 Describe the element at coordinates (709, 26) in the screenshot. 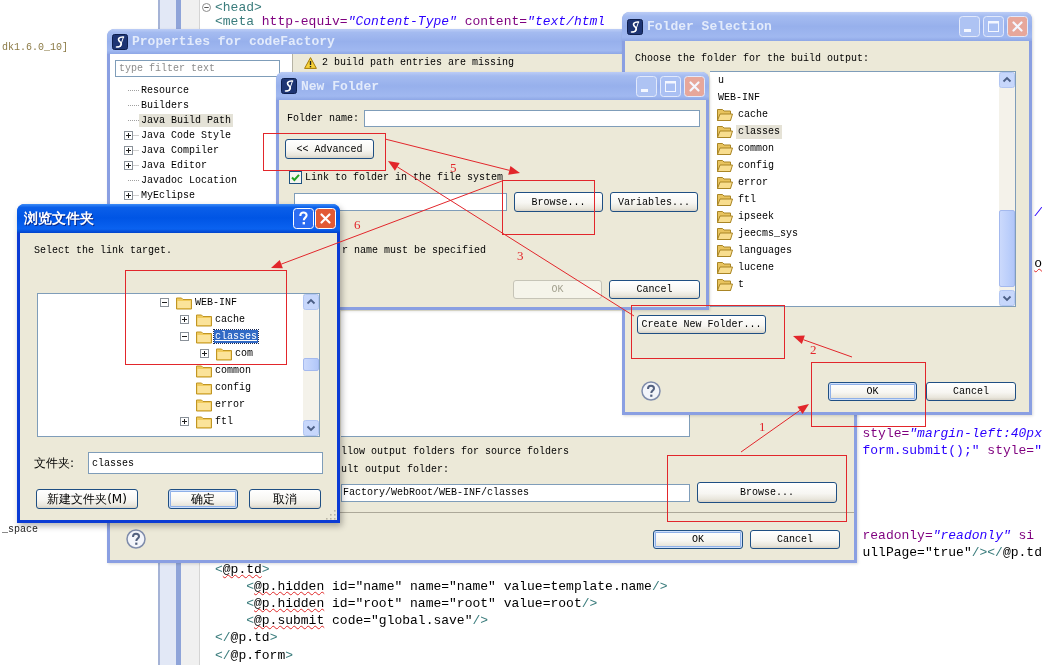

I see `window-title: Folder Selection` at that location.